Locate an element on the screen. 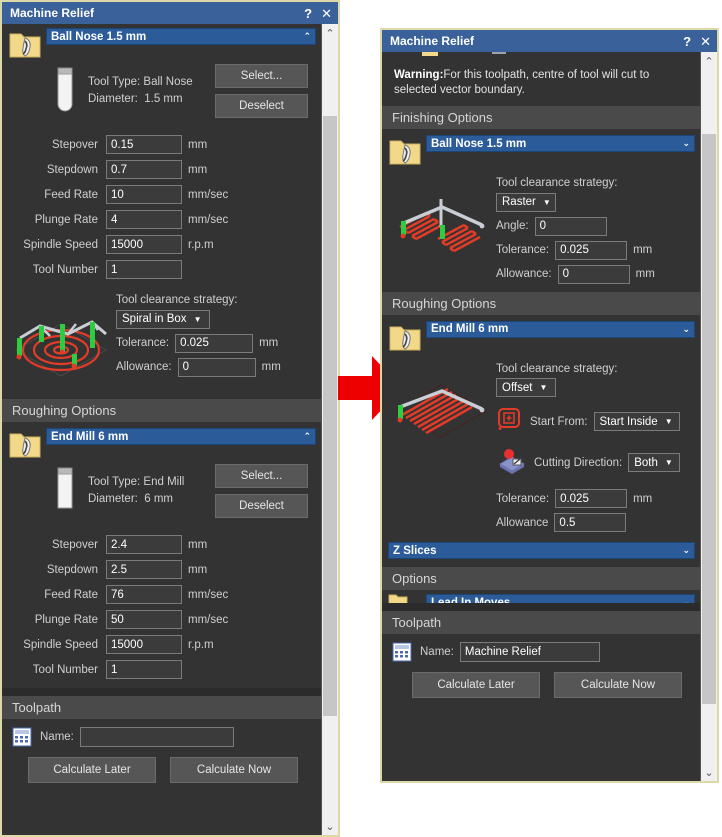 The image size is (722, 837). deselect-button-finishing-left: Deselect is located at coordinates (261, 106).